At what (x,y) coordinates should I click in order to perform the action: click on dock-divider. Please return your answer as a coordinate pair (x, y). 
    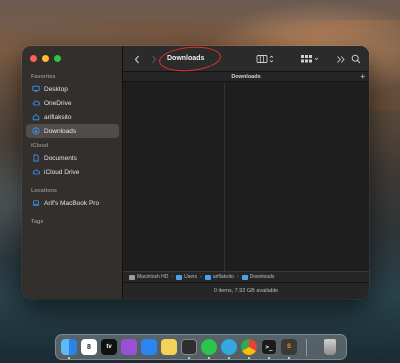
    Looking at the image, I should click on (306, 347).